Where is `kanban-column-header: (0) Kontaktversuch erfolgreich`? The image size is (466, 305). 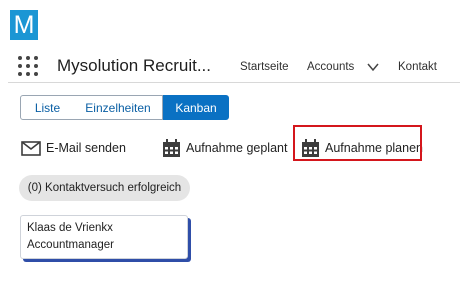 kanban-column-header: (0) Kontaktversuch erfolgreich is located at coordinates (104, 188).